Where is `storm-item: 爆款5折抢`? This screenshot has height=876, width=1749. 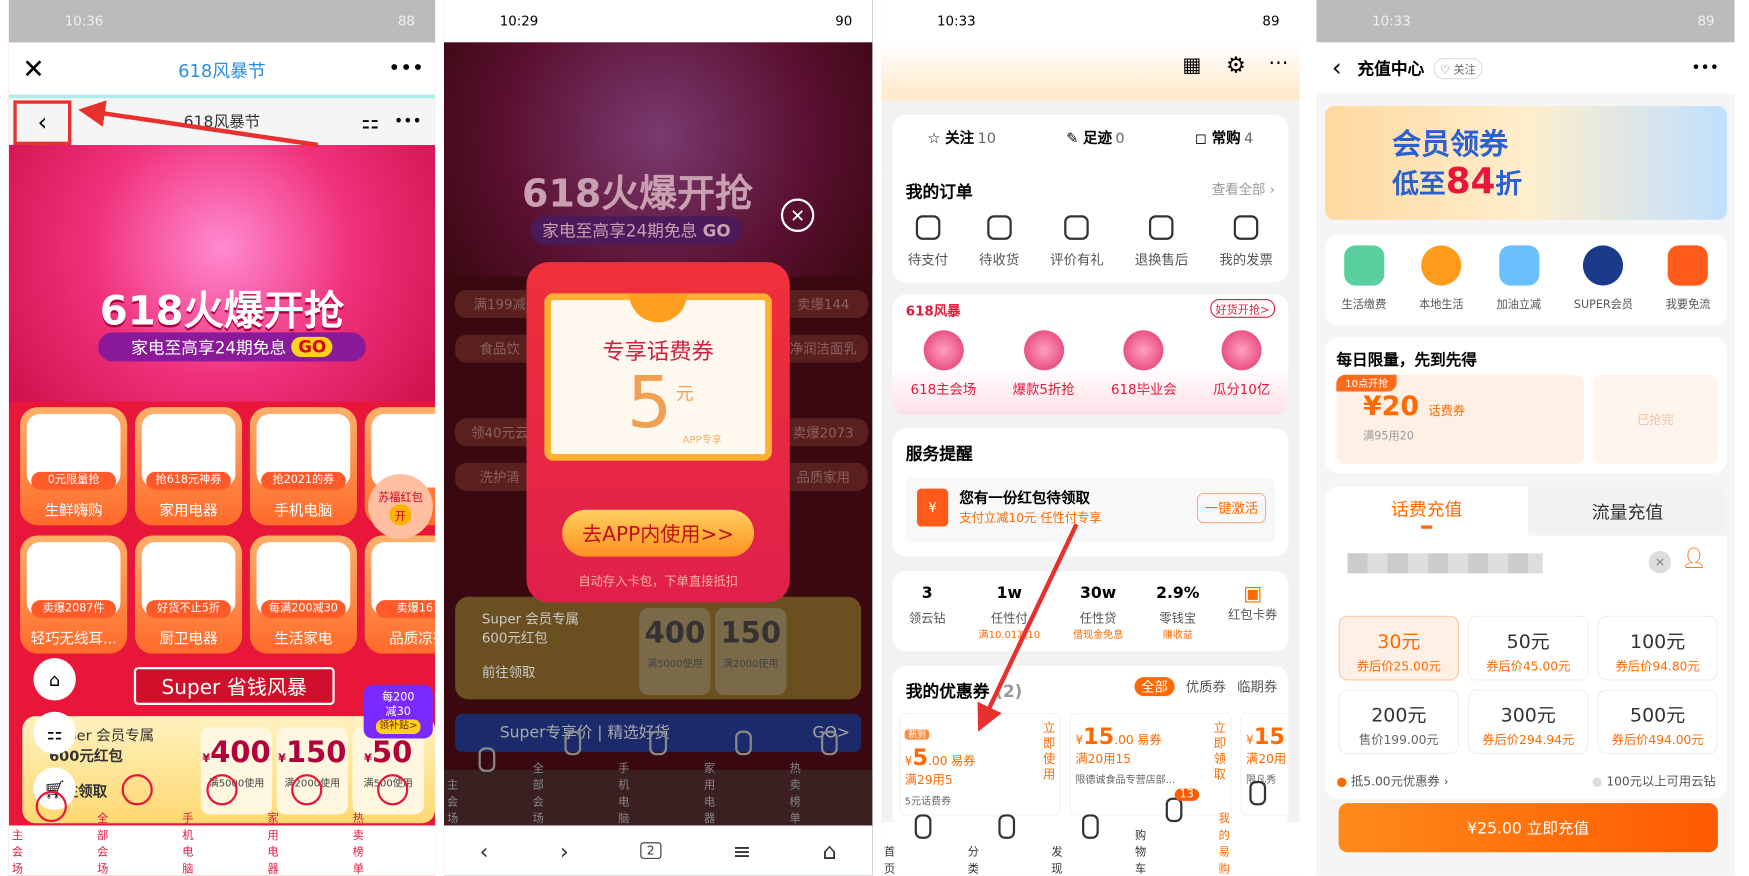 storm-item: 爆款5折抢 is located at coordinates (1044, 364).